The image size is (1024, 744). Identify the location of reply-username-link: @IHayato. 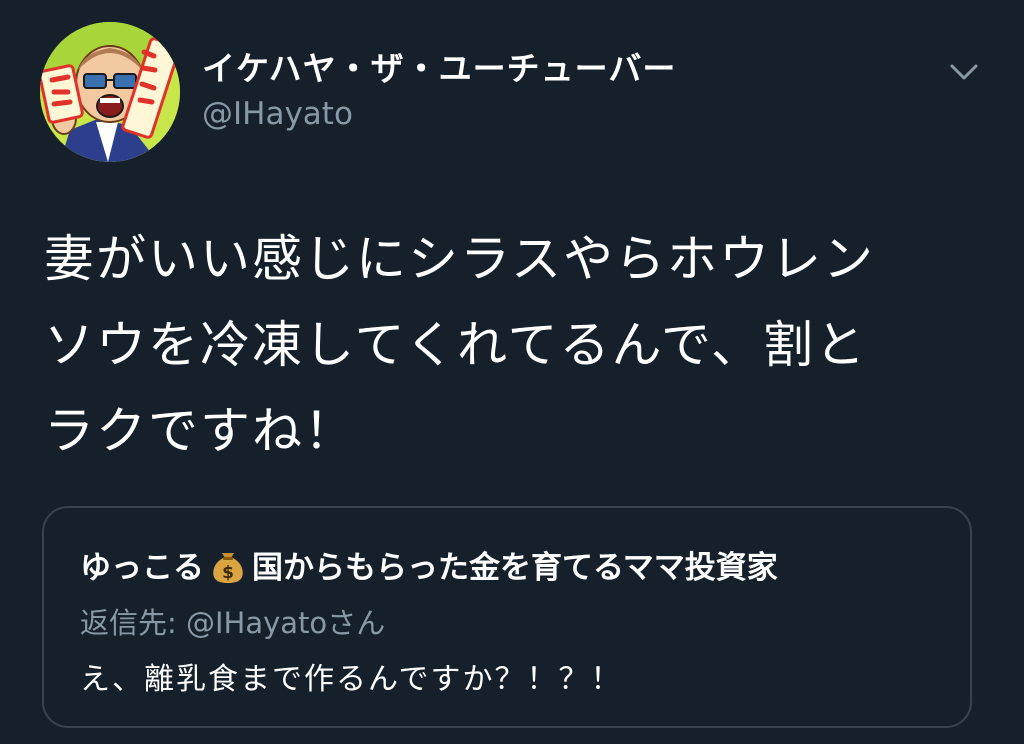
(256, 623).